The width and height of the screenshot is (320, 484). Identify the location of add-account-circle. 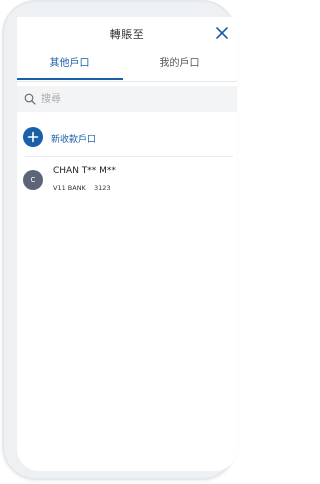
(33, 137).